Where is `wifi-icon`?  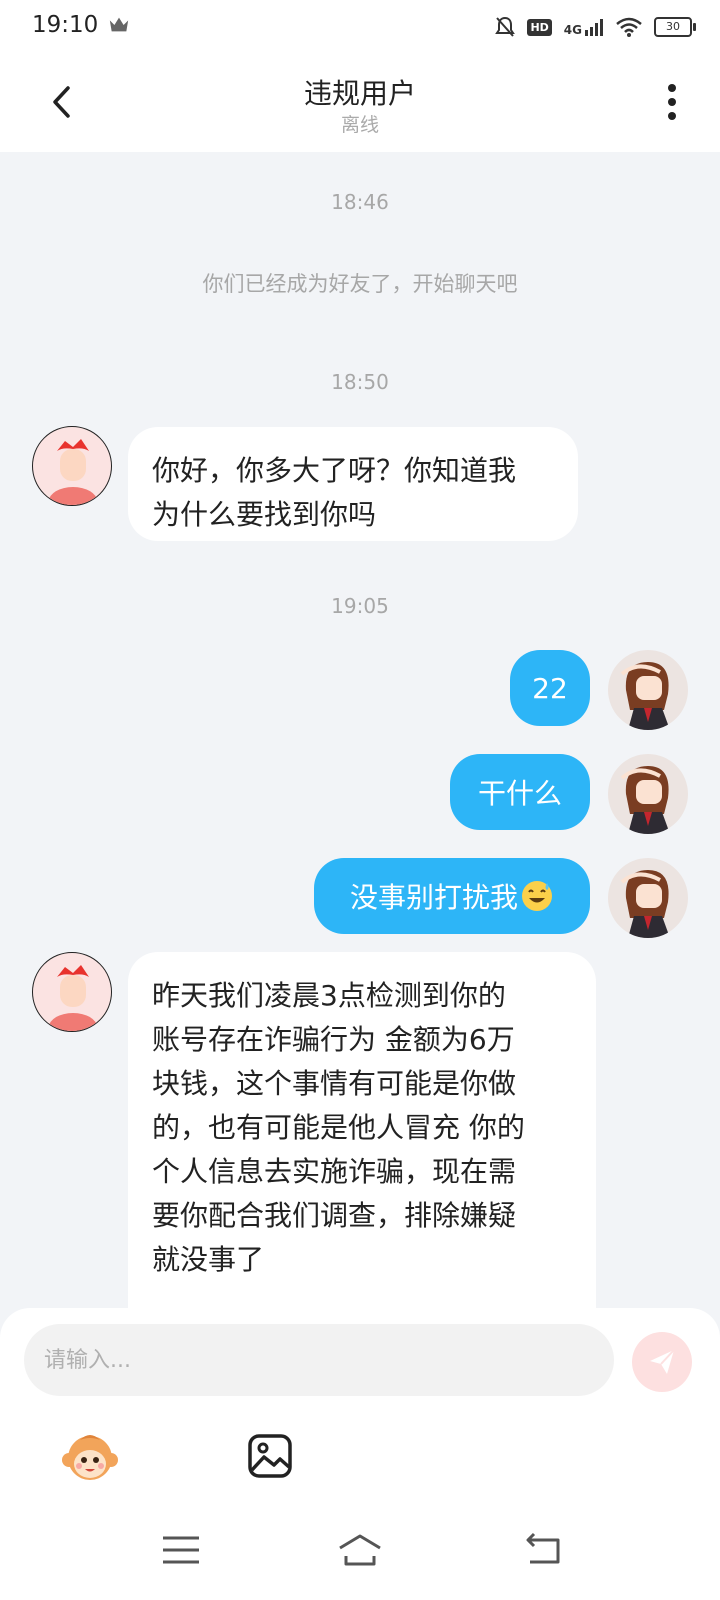
wifi-icon is located at coordinates (629, 27).